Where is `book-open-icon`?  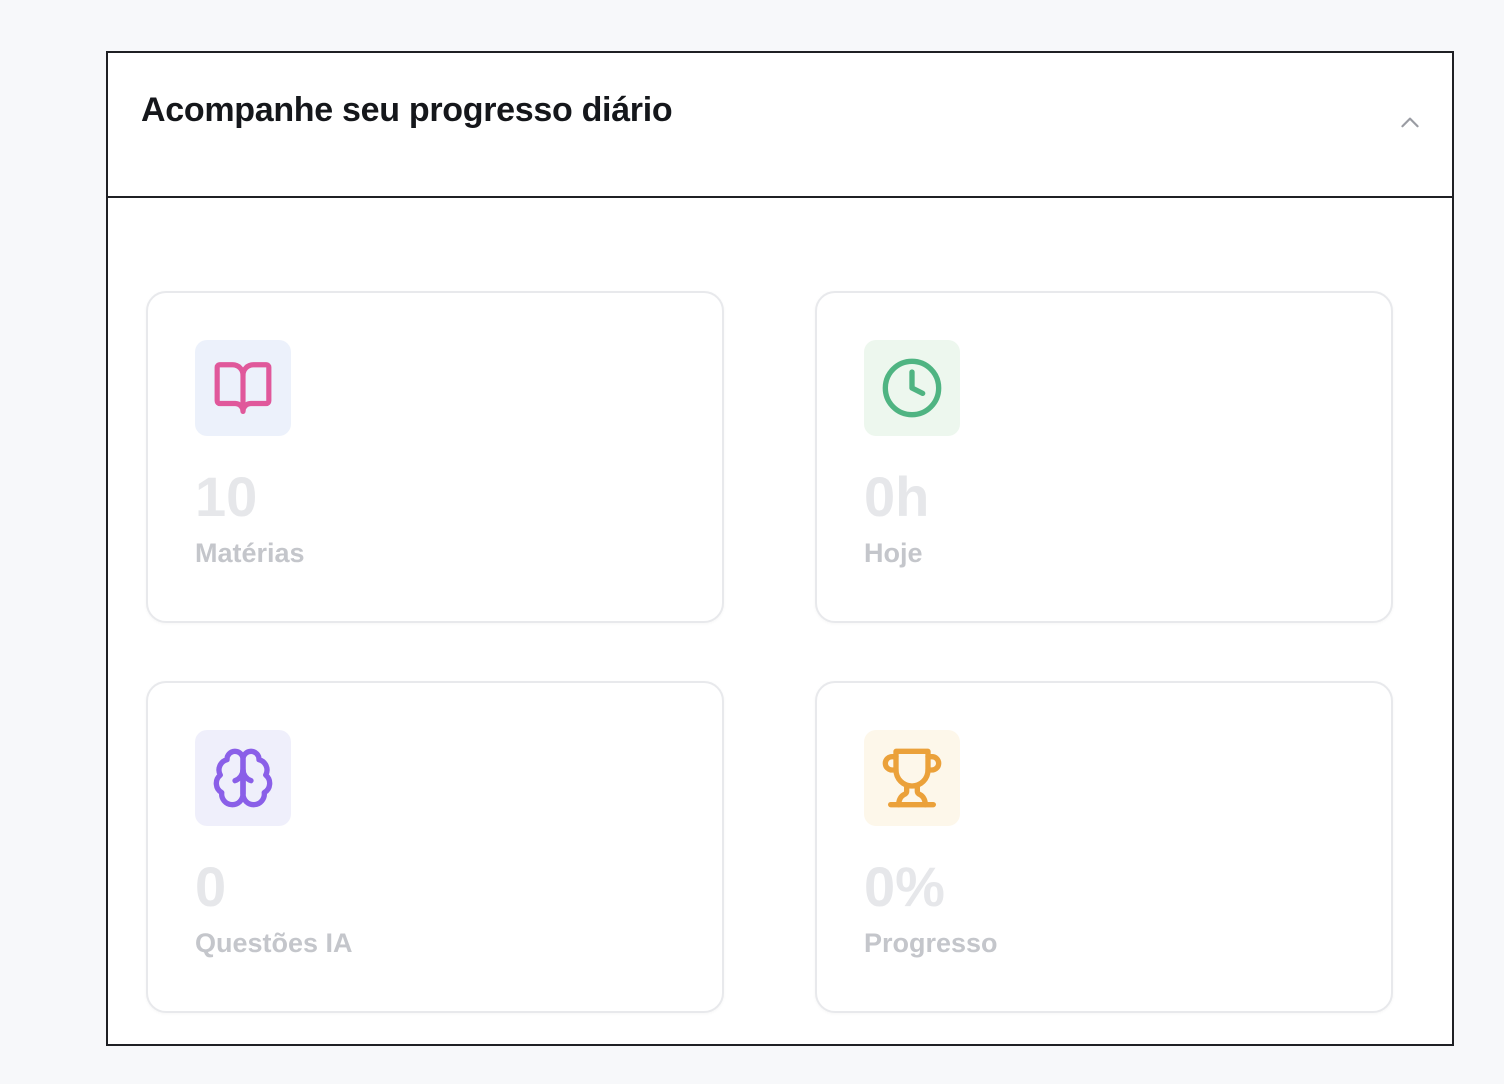 book-open-icon is located at coordinates (243, 388).